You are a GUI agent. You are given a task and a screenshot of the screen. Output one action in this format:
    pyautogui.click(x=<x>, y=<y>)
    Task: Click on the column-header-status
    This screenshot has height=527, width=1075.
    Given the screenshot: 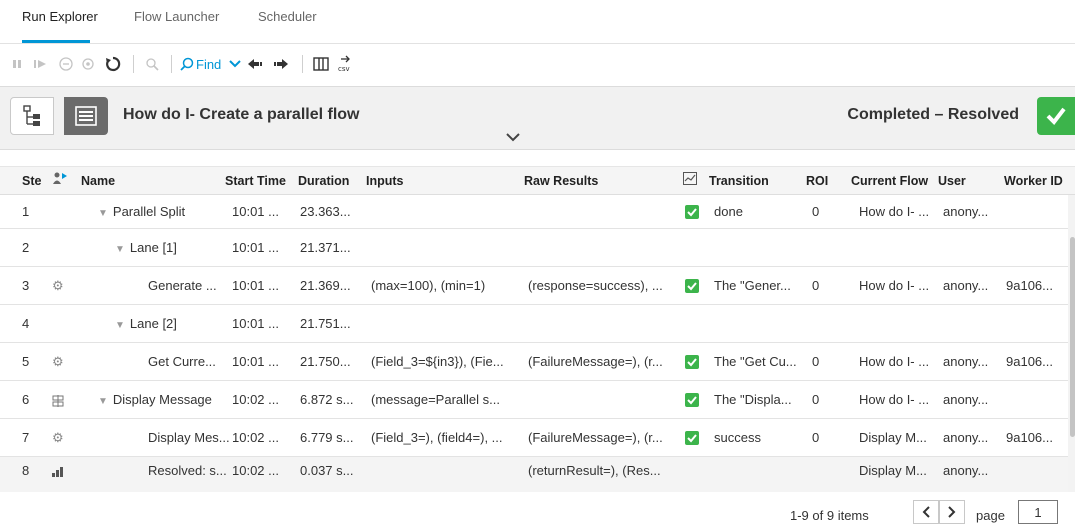 What is the action you would take?
    pyautogui.click(x=692, y=181)
    